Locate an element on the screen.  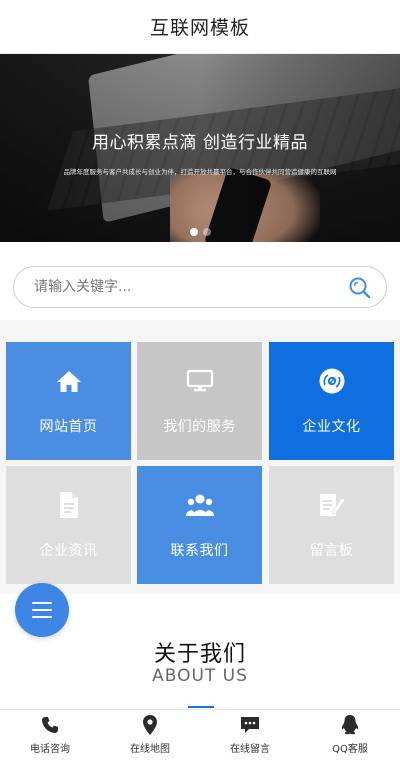
chat-icon is located at coordinates (250, 725).